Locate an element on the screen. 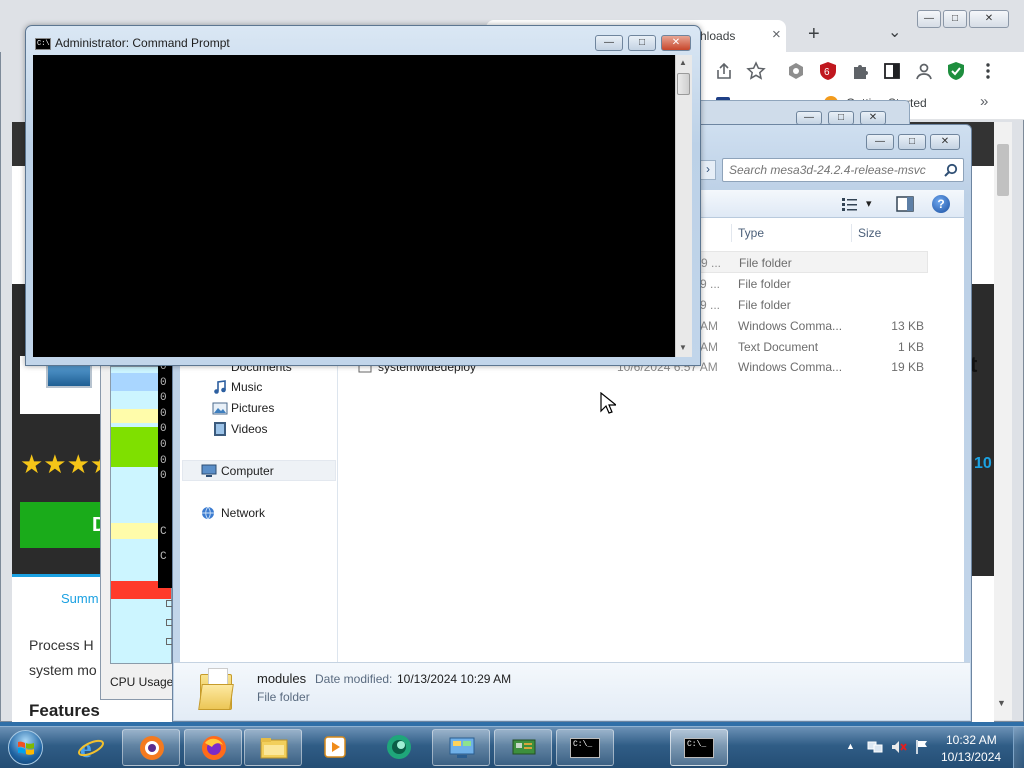 Image resolution: width=1024 pixels, height=768 pixels. extension-shield-icon is located at coordinates (796, 71).